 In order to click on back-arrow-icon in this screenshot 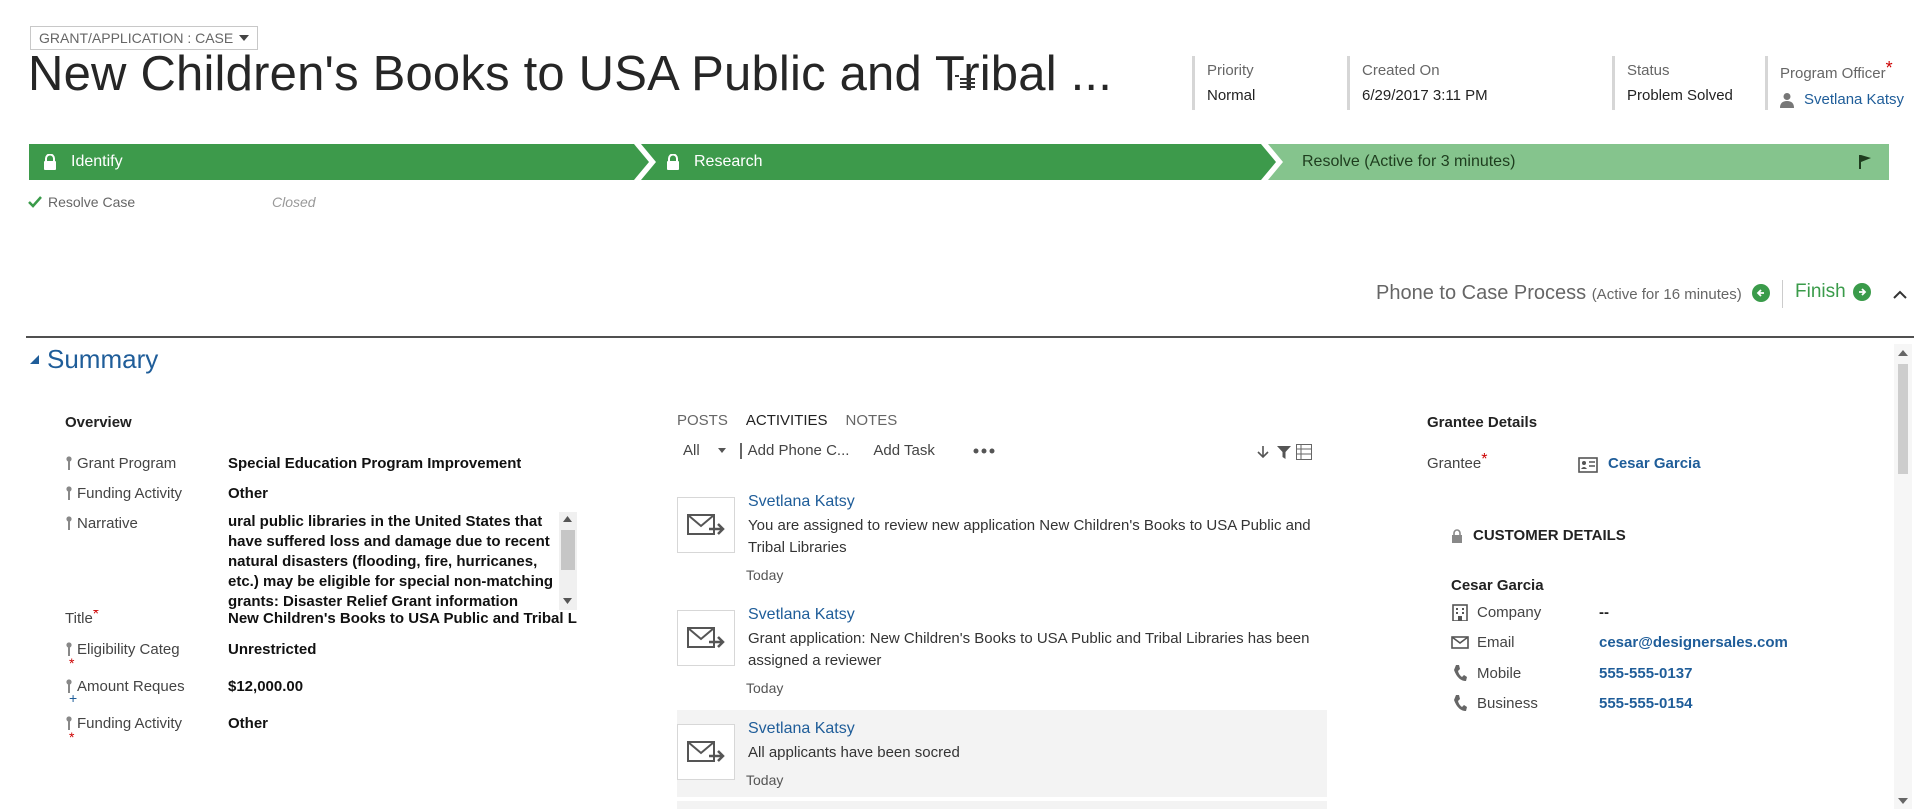, I will do `click(1761, 293)`.